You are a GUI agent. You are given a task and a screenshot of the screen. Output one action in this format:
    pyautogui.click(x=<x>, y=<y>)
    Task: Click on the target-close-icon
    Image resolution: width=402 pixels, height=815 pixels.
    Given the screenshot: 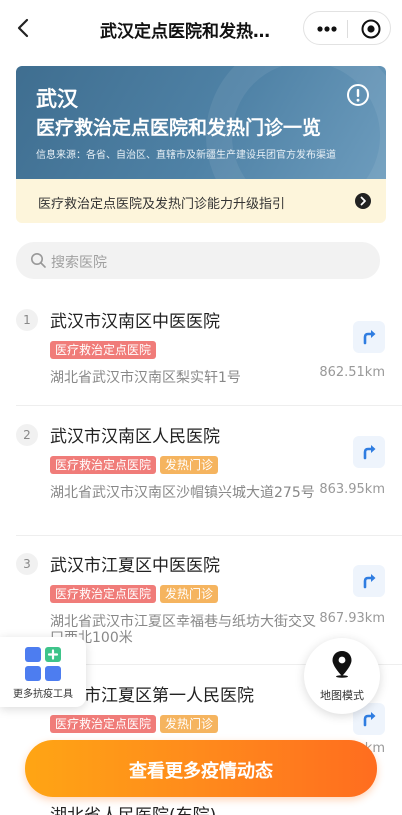 What is the action you would take?
    pyautogui.click(x=371, y=29)
    